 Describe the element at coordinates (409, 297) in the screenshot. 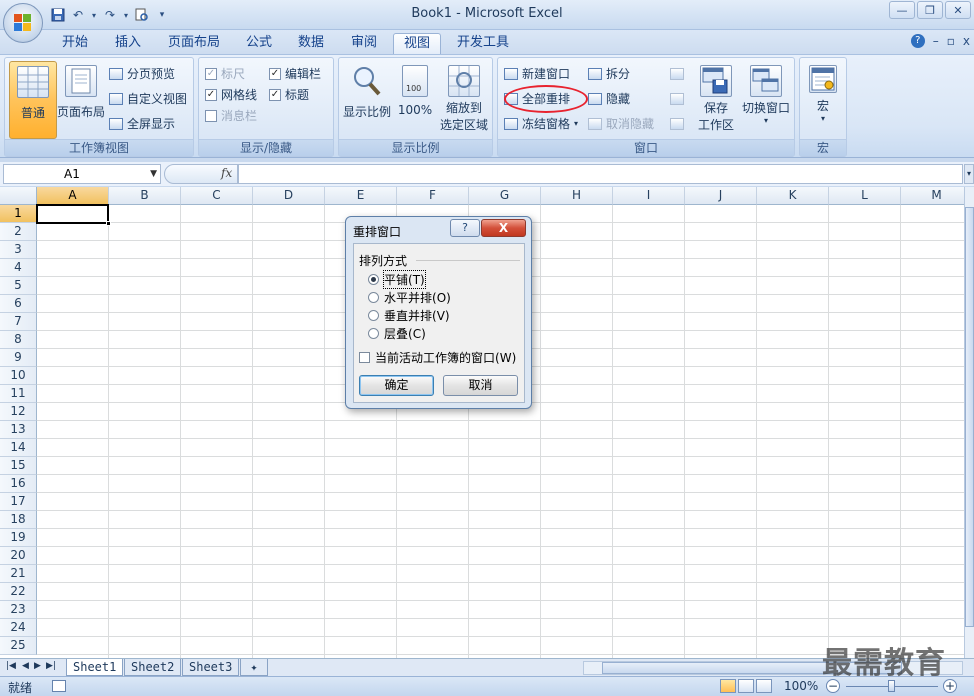

I see `option-horizontal: 水平并排(O)` at that location.